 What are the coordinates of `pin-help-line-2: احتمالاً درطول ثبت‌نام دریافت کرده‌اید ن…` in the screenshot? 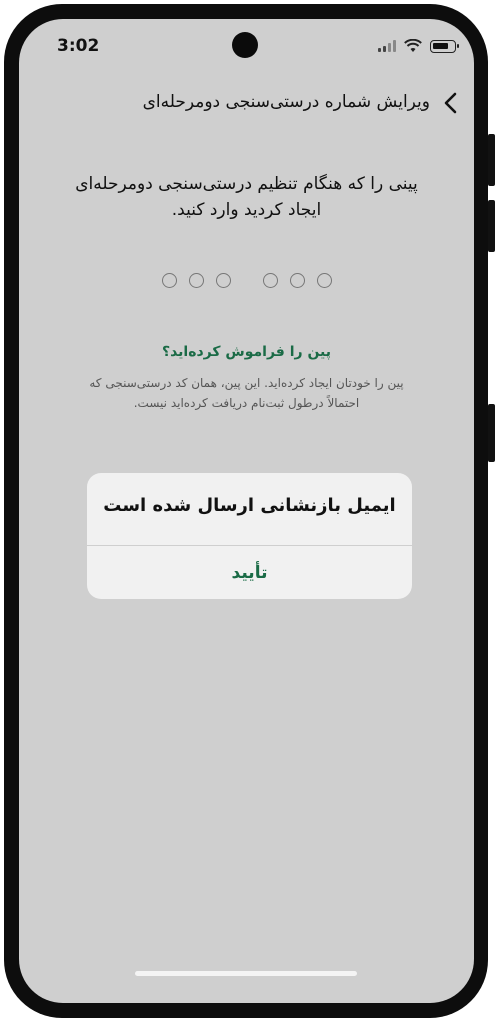 It's located at (246, 403).